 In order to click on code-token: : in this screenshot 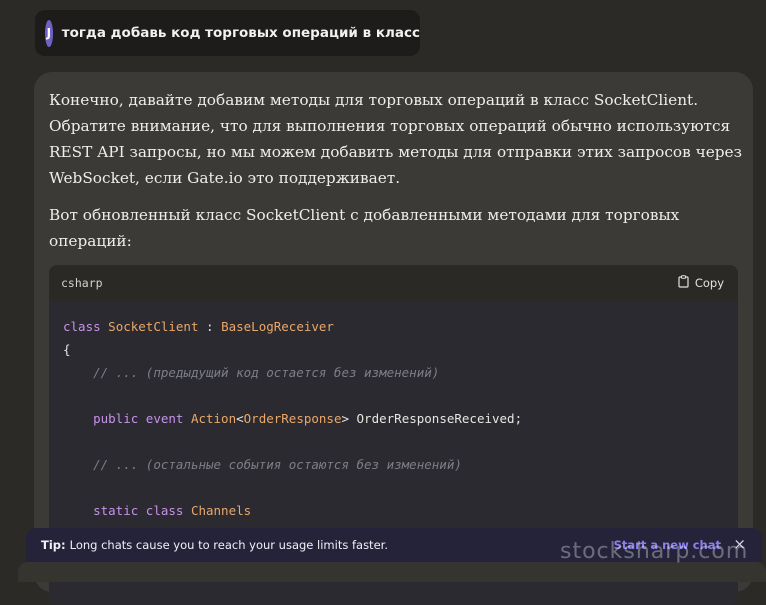, I will do `click(210, 326)`.